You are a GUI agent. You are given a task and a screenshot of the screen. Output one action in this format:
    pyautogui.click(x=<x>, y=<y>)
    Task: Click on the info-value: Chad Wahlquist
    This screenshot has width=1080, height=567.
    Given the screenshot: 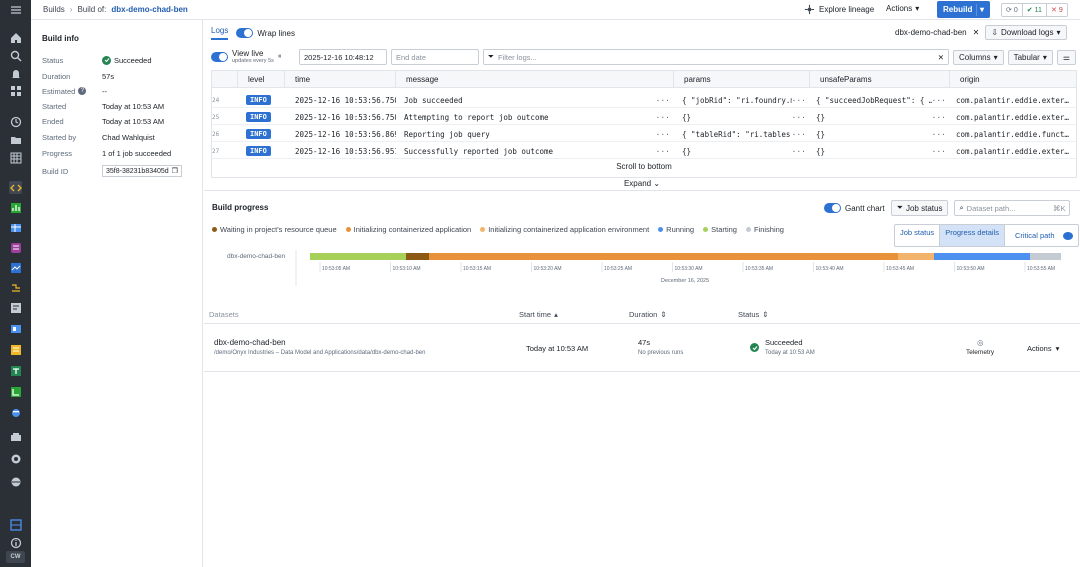 What is the action you would take?
    pyautogui.click(x=128, y=137)
    